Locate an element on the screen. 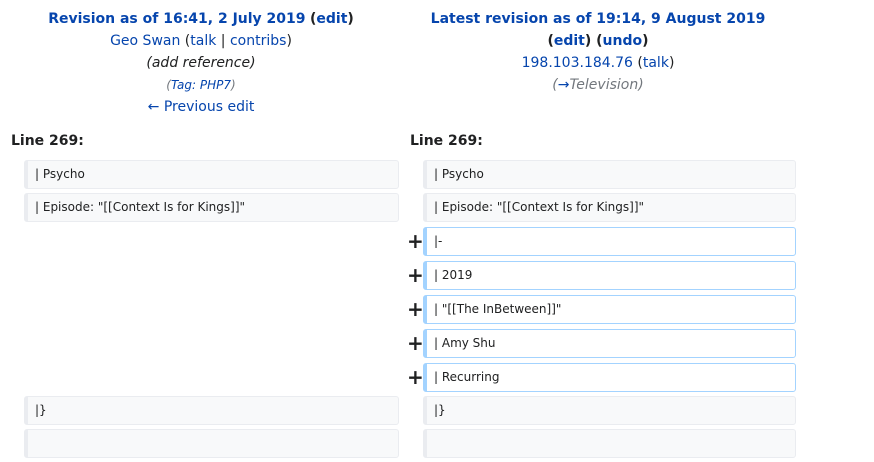 This screenshot has height=462, width=874. right-line-number: Line 269: is located at coordinates (446, 141).